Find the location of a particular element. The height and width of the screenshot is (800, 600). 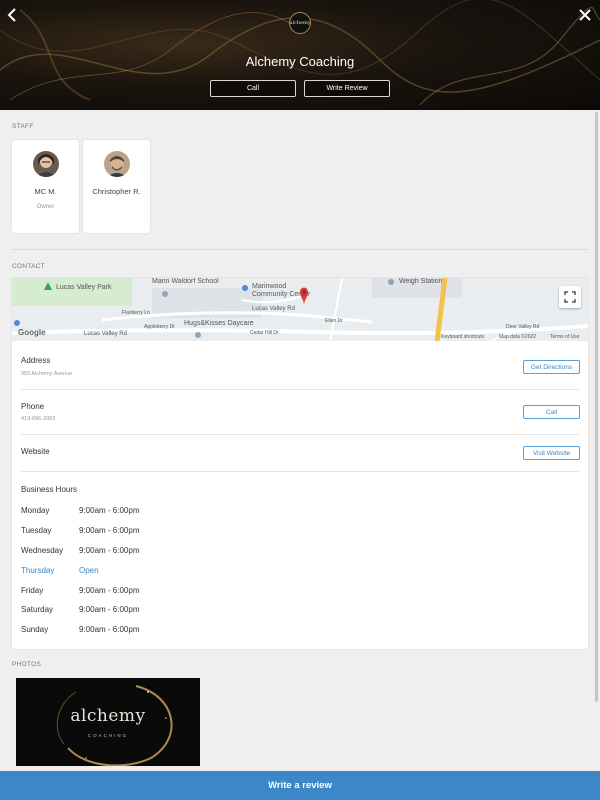

map-keyboard-shortcuts-link: Keyboard shortcuts is located at coordinates (462, 337).